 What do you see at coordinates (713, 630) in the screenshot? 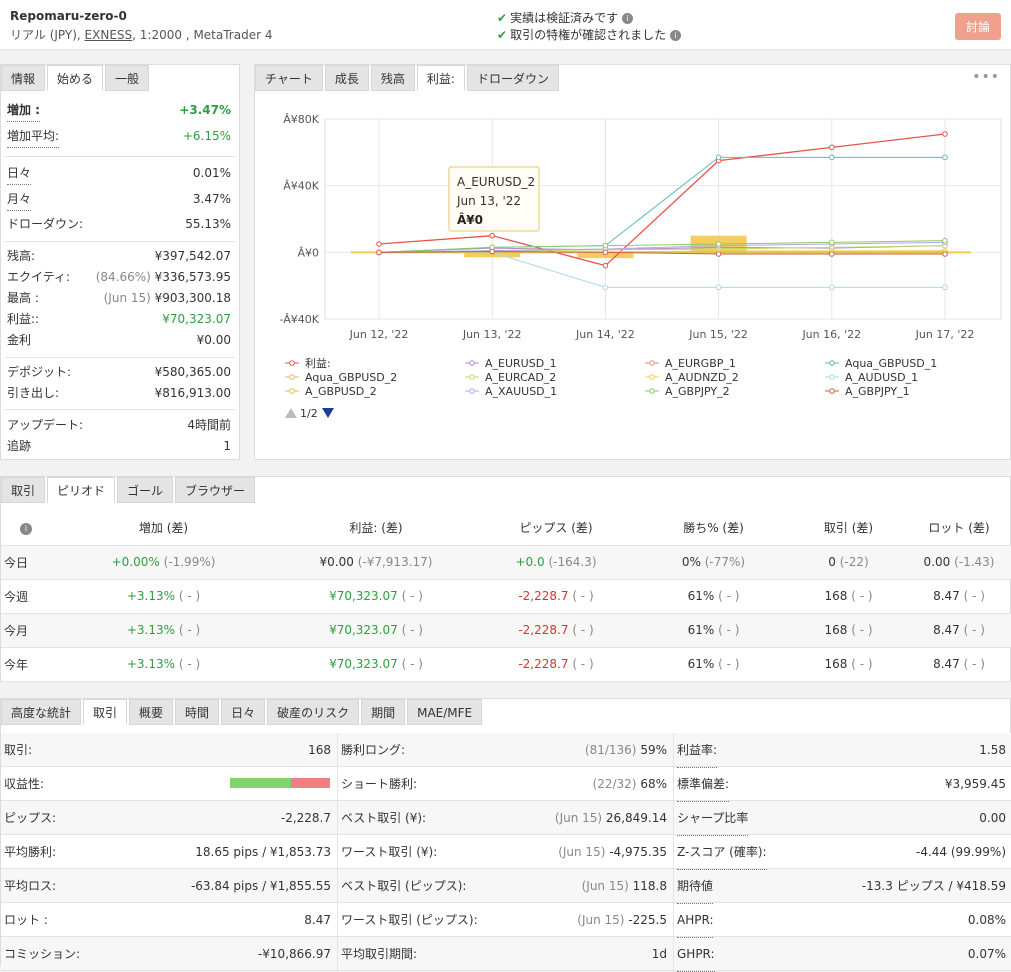
I see `win-rate-cell: 61% ( - )` at bounding box center [713, 630].